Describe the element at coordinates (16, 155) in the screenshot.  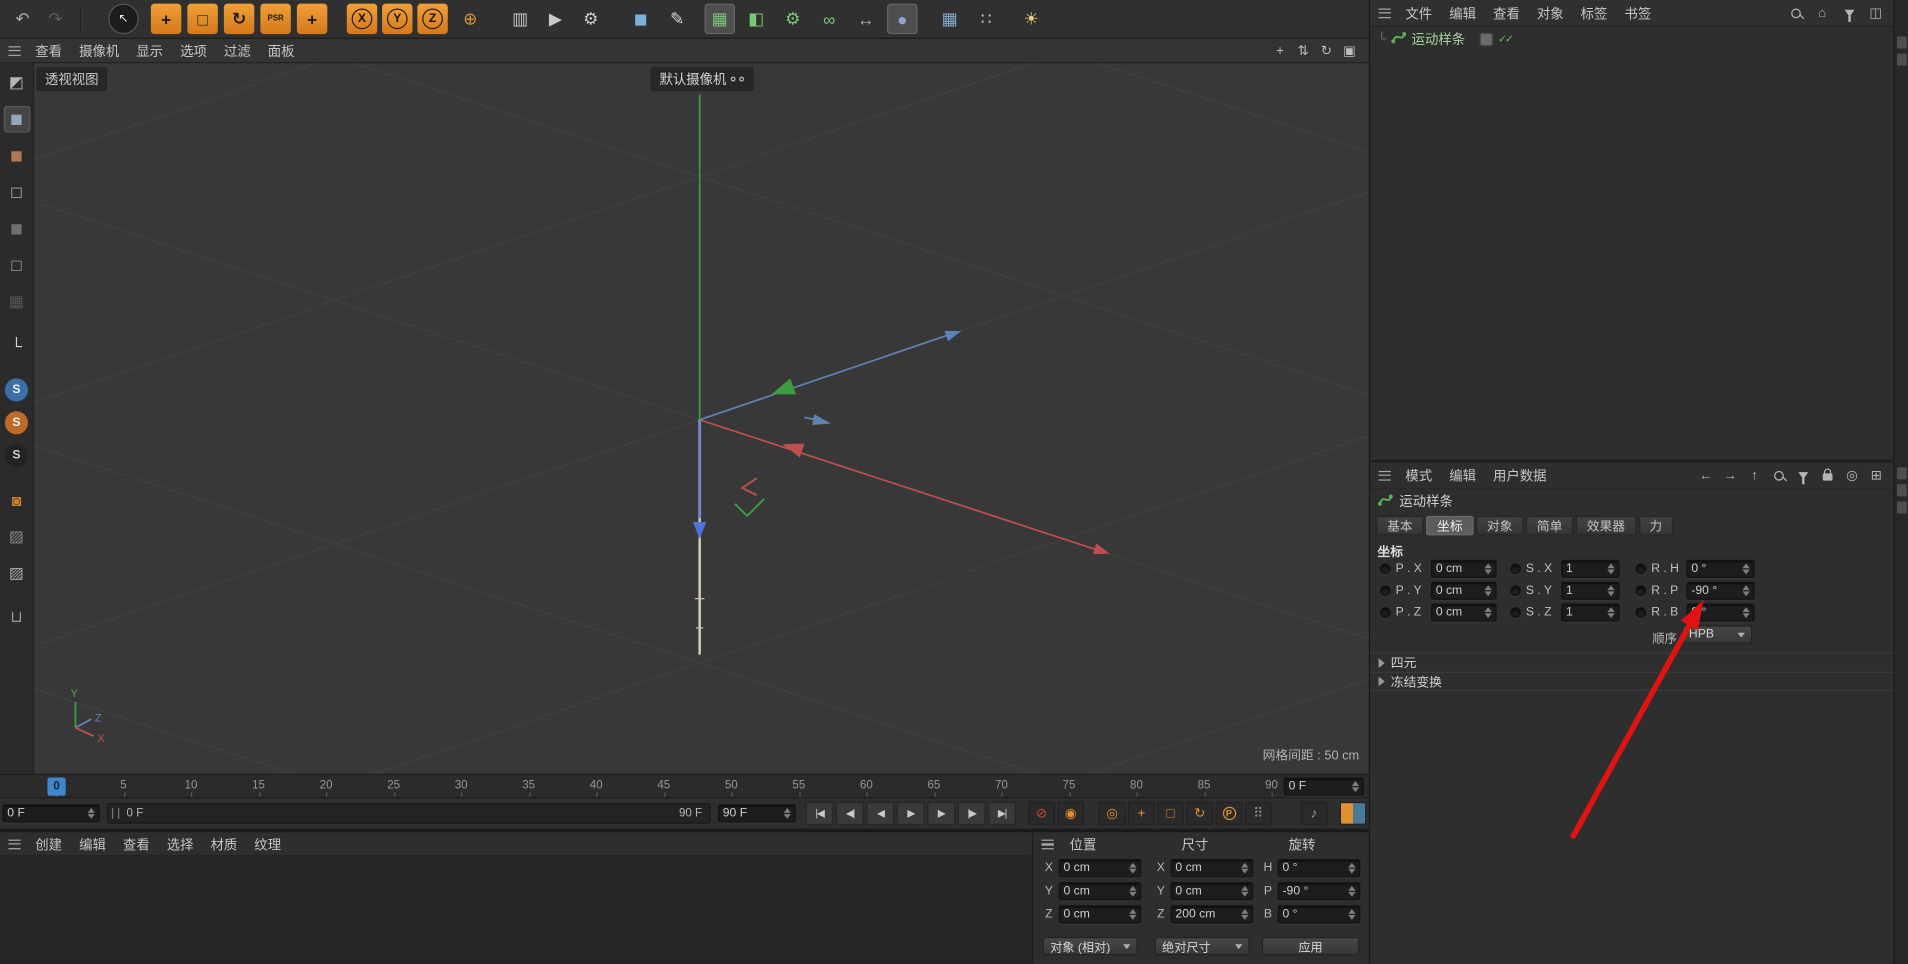
I see `texture-mode-icon: ◼` at that location.